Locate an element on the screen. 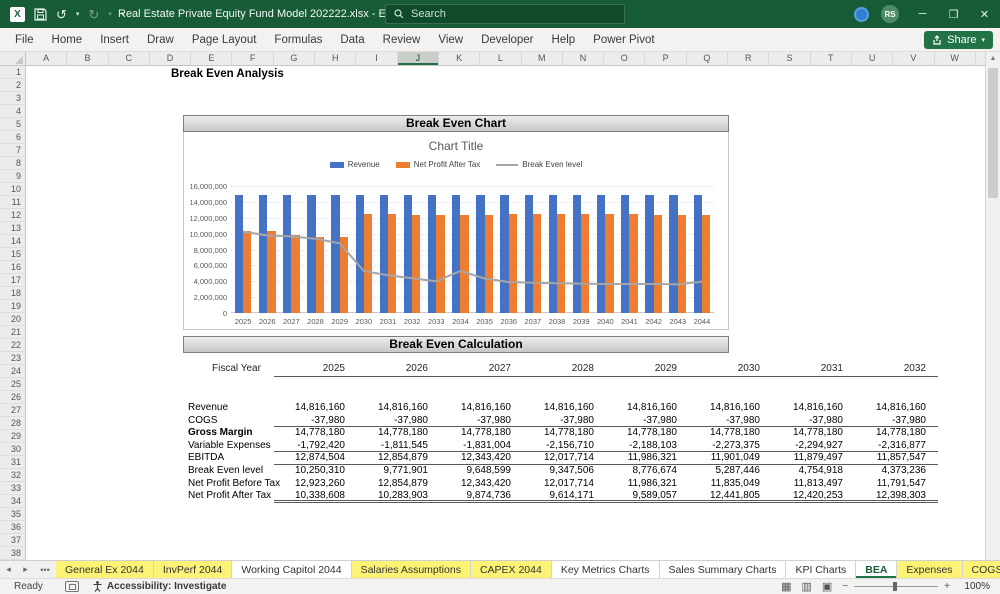  fiscal-year-2029: 2029 is located at coordinates (647, 369).